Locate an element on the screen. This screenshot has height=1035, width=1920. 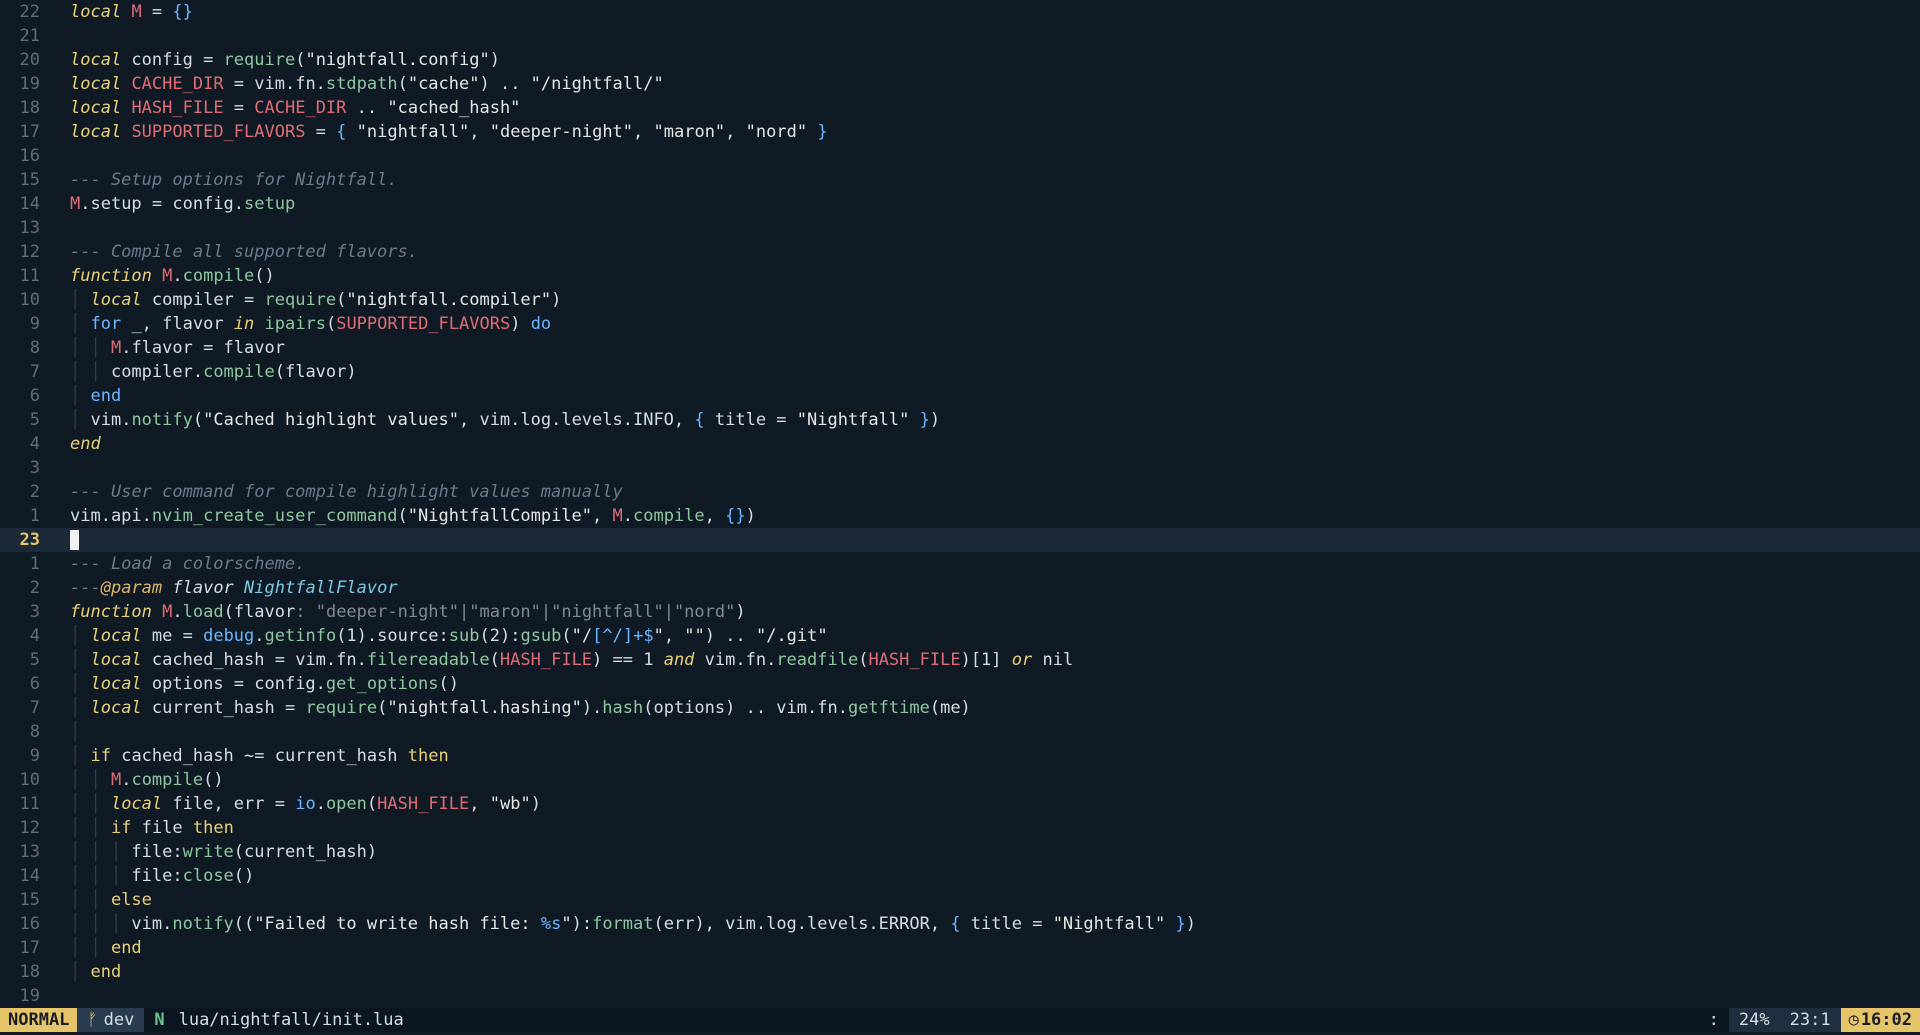
code-token: , is located at coordinates (735, 132).